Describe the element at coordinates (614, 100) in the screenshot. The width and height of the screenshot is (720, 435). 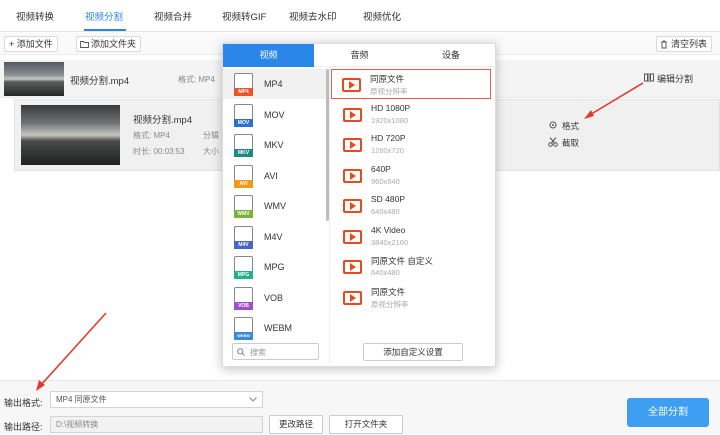
I see `arrow-to-edit-split` at that location.